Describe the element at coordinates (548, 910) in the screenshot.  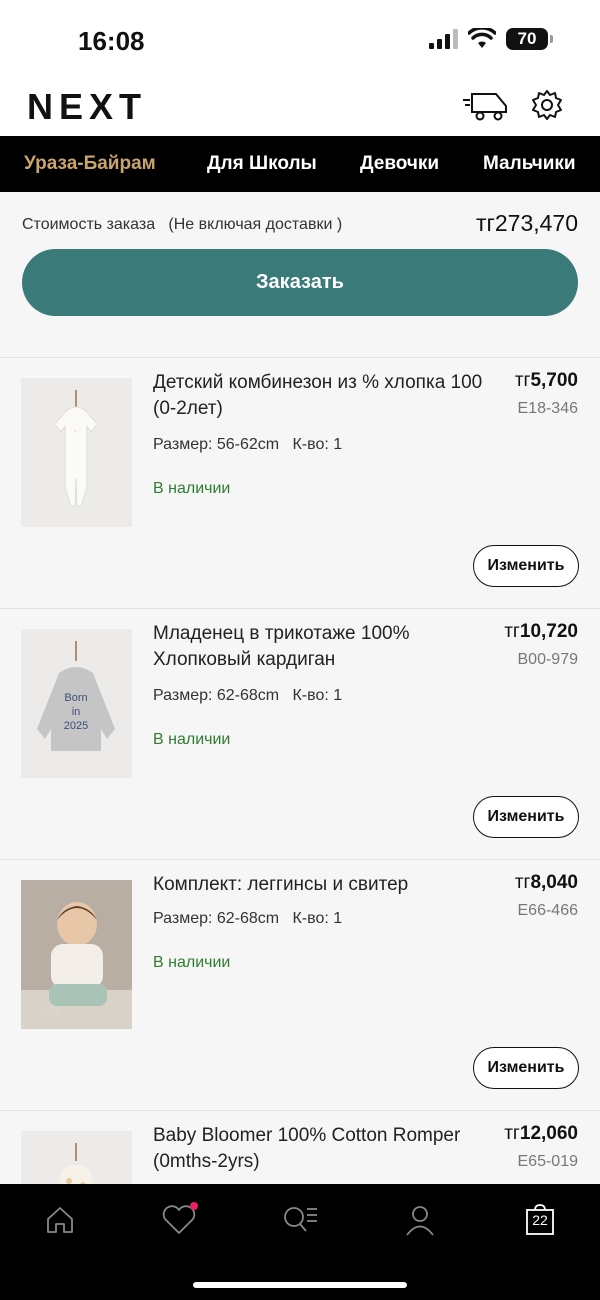
I see `item-code: E66-466` at that location.